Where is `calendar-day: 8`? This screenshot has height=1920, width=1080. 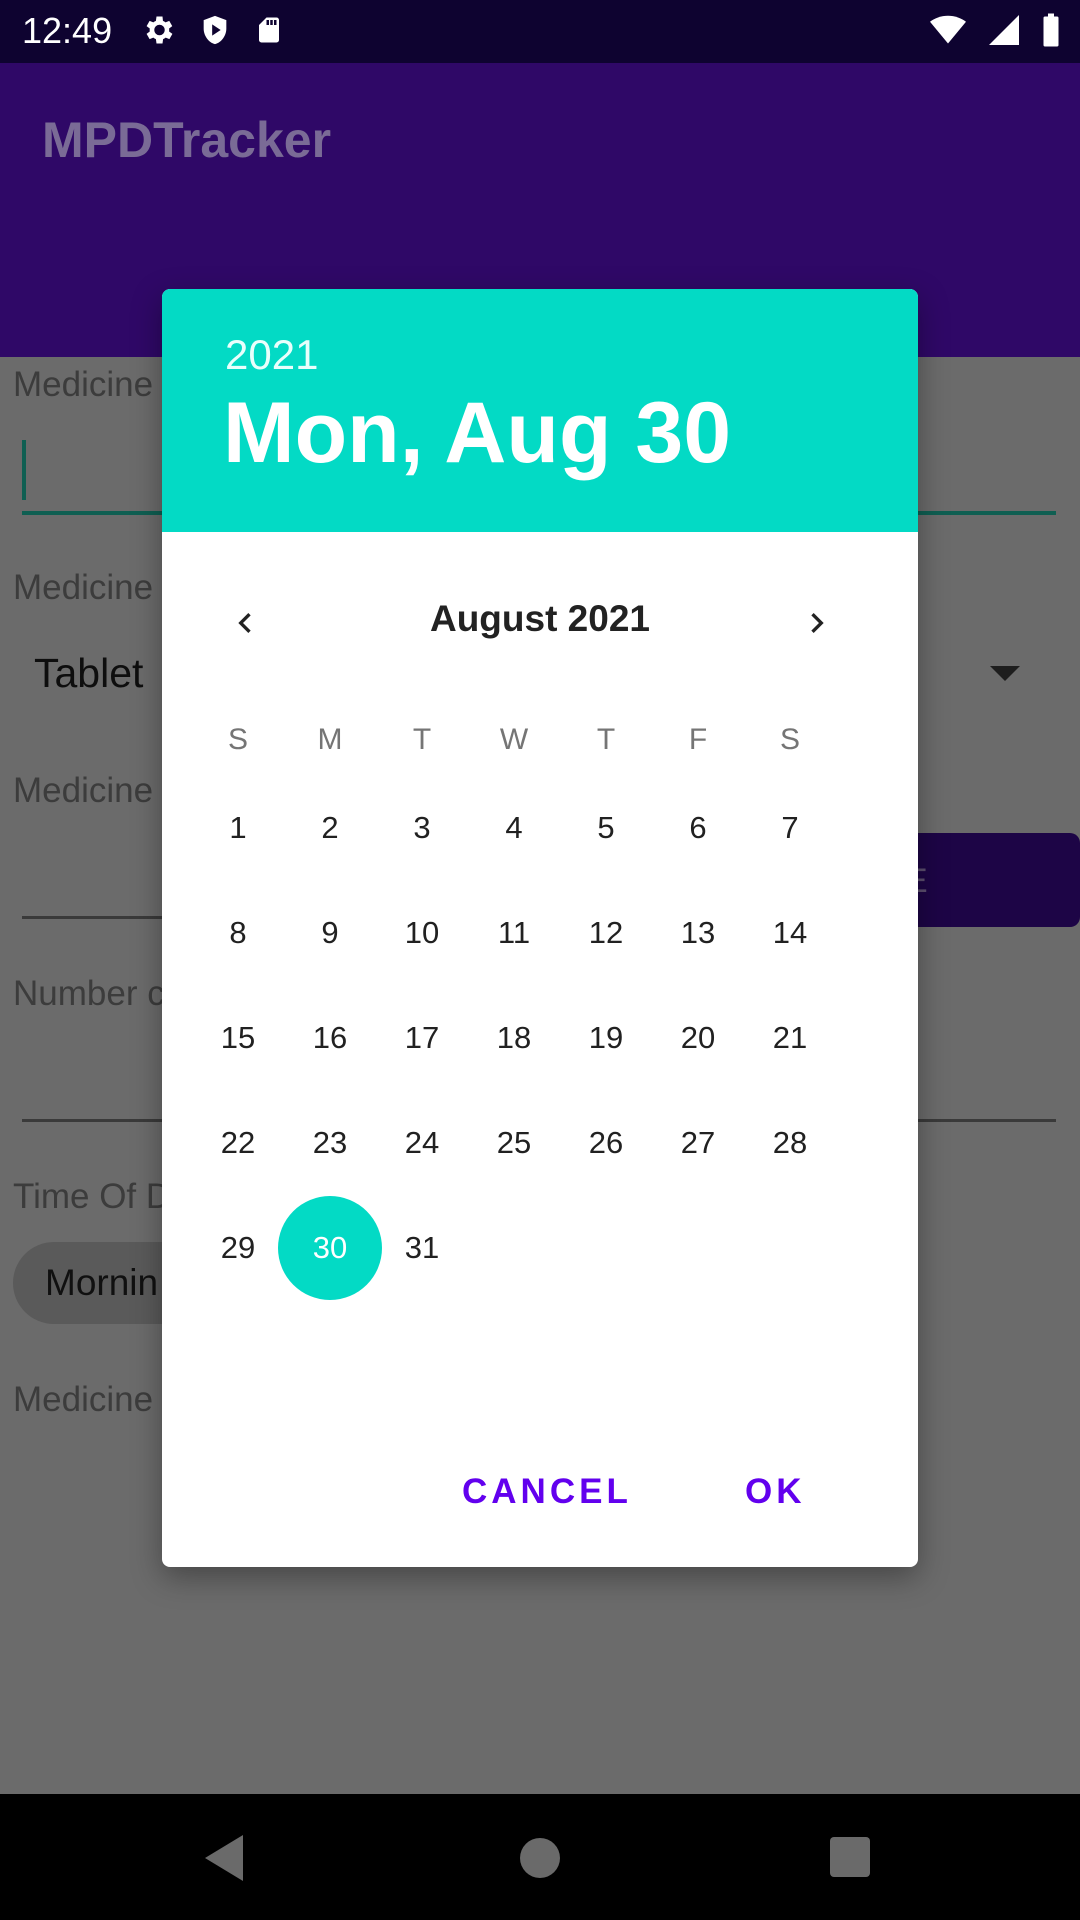
calendar-day: 8 is located at coordinates (238, 932).